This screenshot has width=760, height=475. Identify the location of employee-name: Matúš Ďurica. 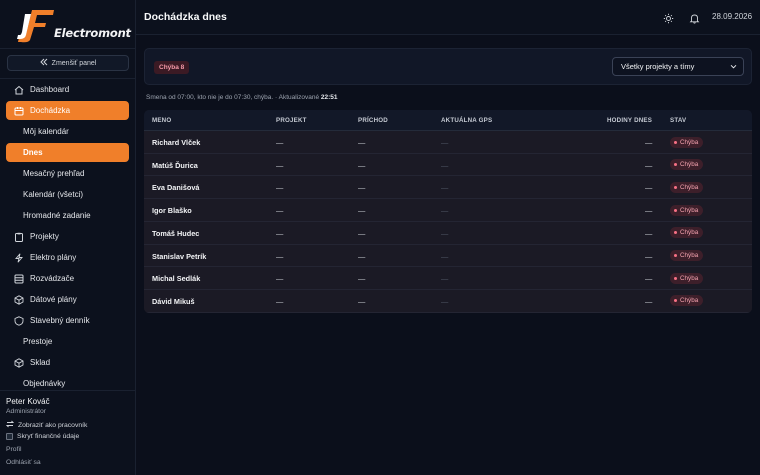
(175, 165).